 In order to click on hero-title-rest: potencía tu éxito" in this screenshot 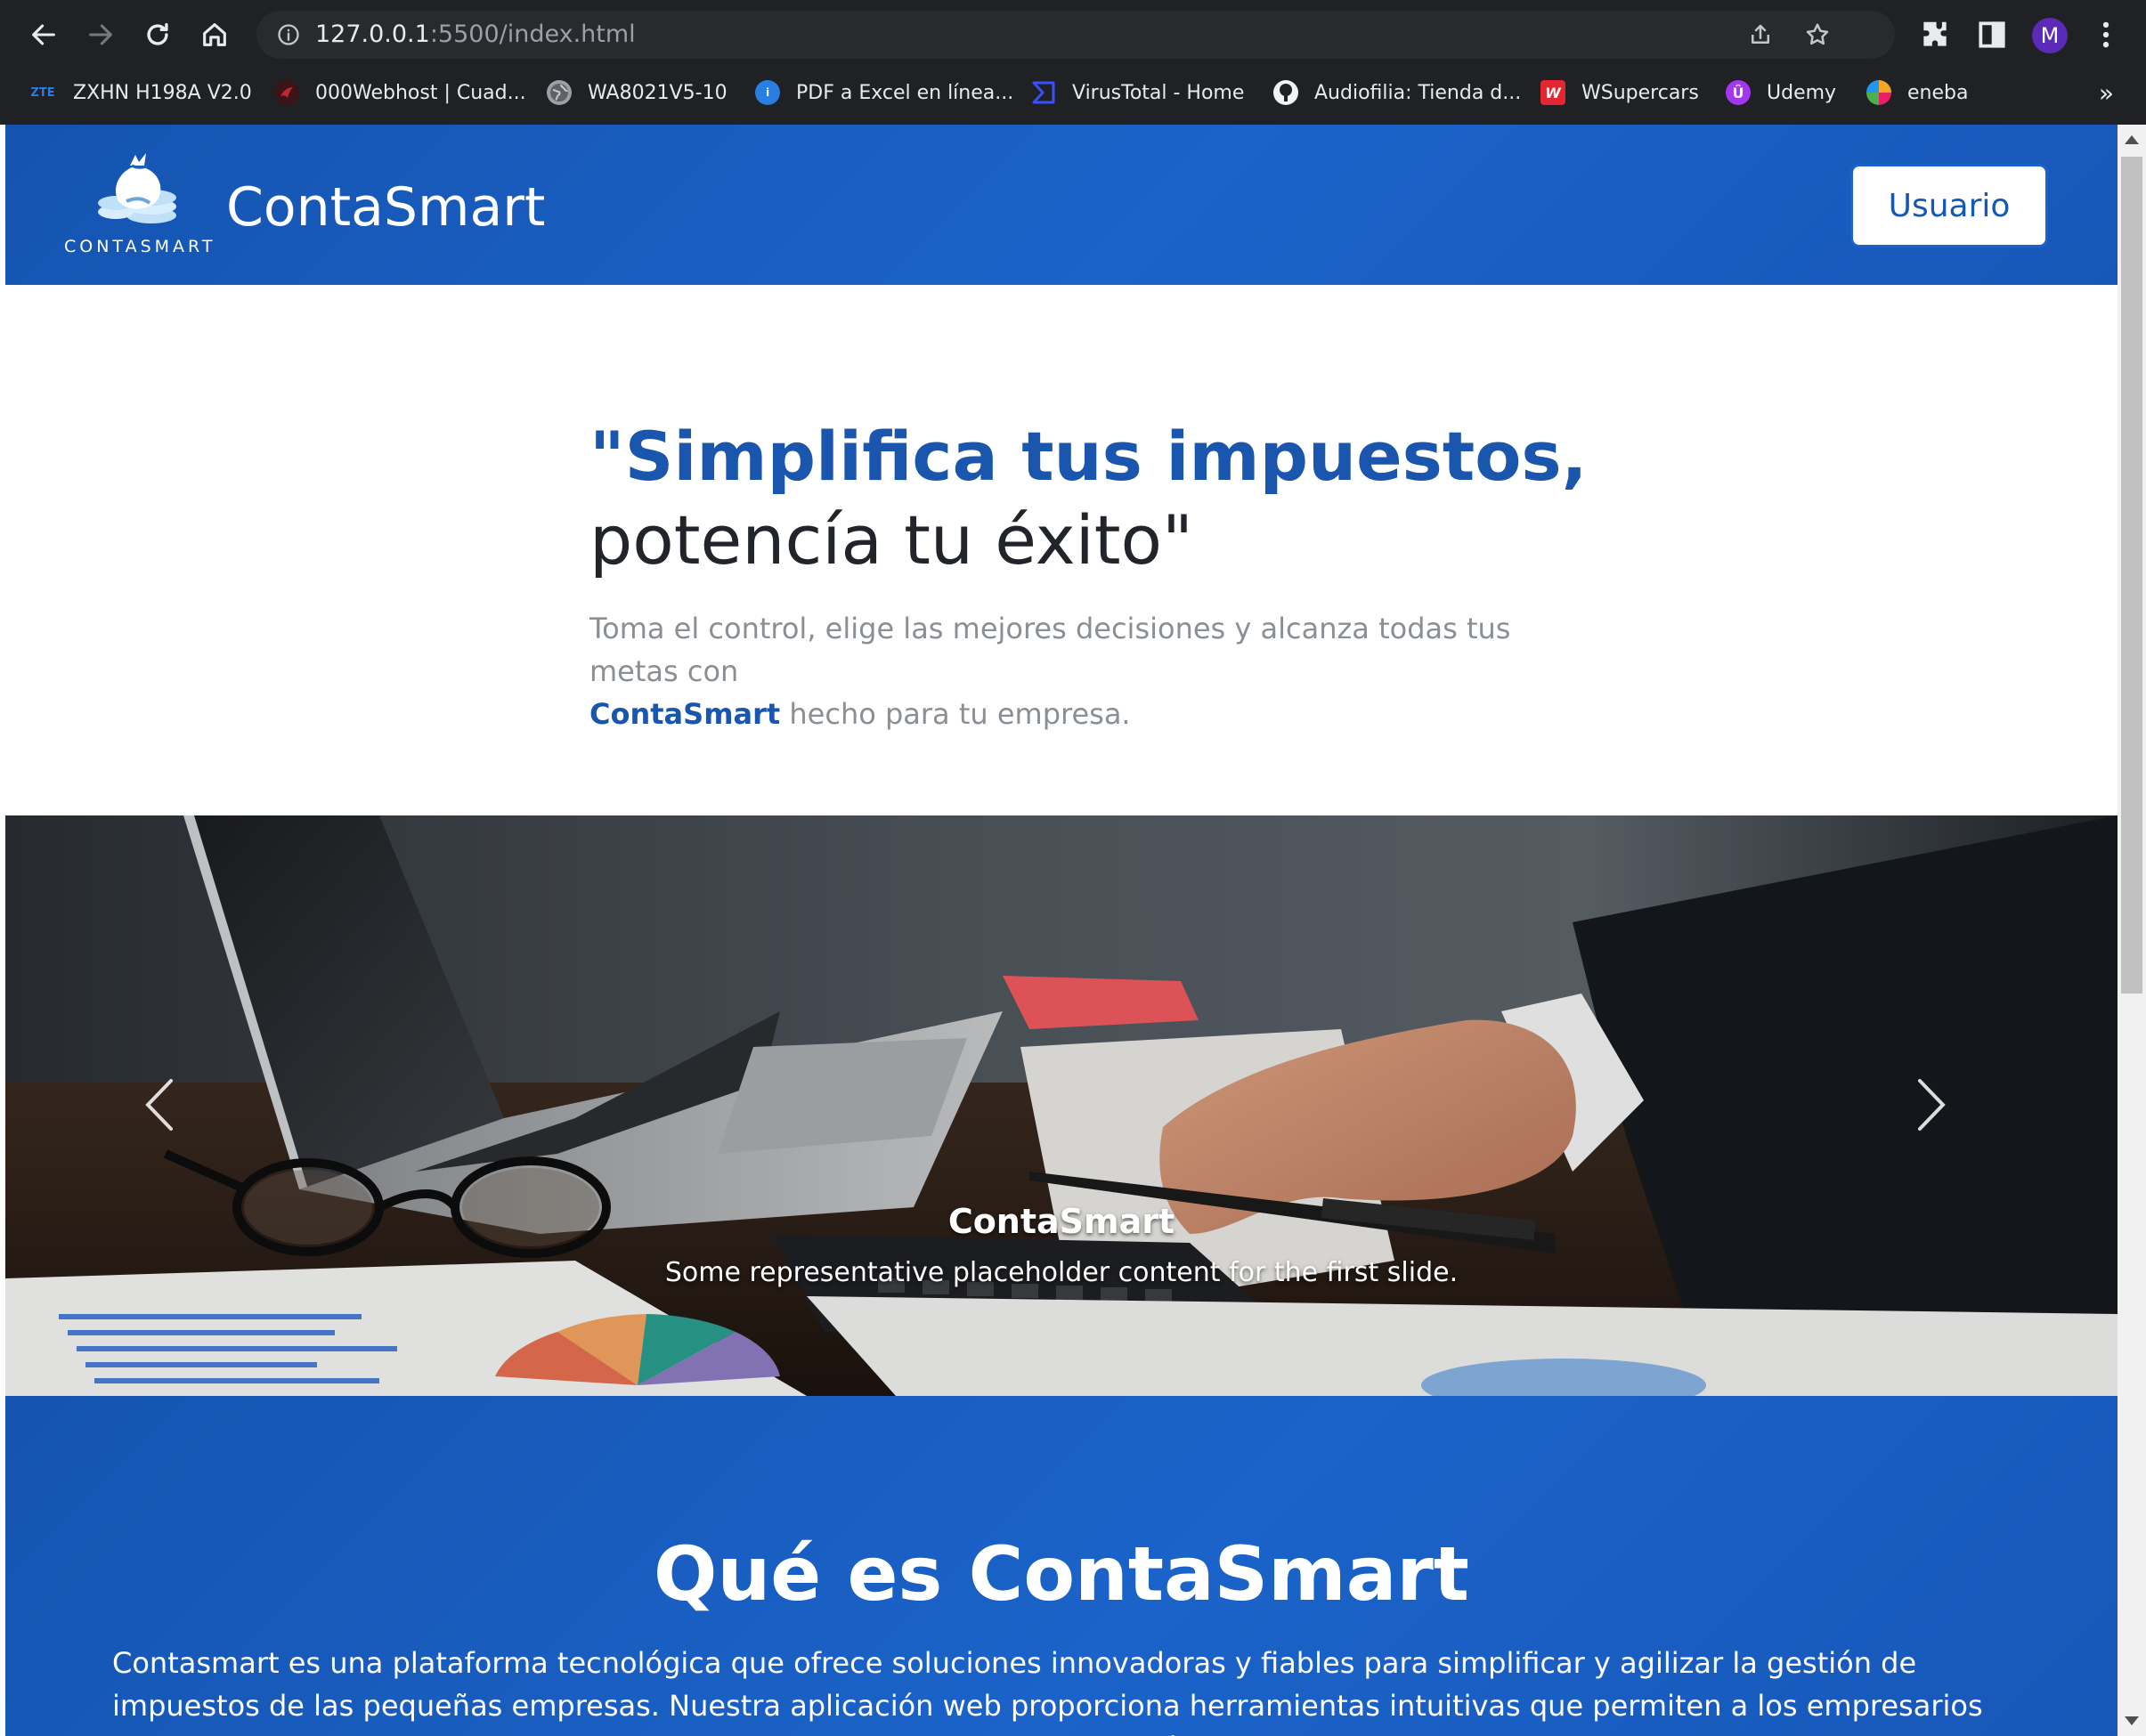, I will do `click(891, 540)`.